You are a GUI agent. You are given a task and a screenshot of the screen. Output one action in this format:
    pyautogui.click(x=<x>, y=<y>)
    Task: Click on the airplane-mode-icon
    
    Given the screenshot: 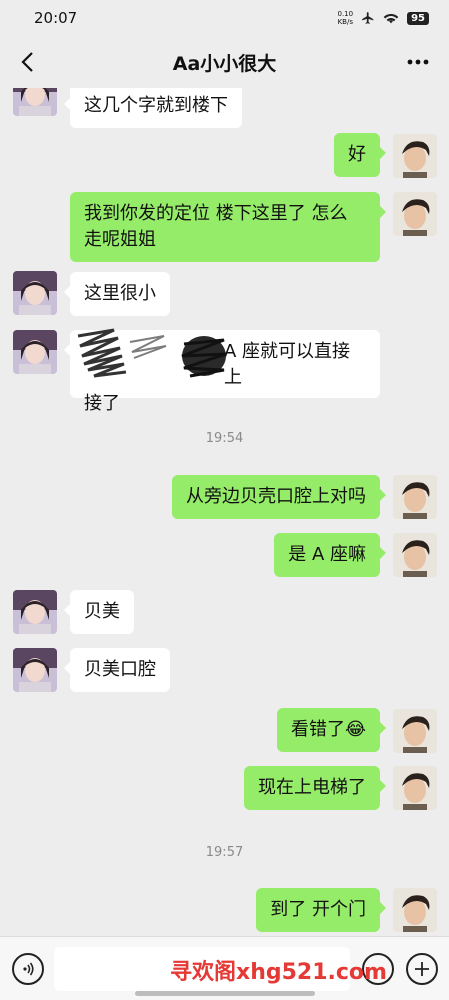 What is the action you would take?
    pyautogui.click(x=368, y=18)
    